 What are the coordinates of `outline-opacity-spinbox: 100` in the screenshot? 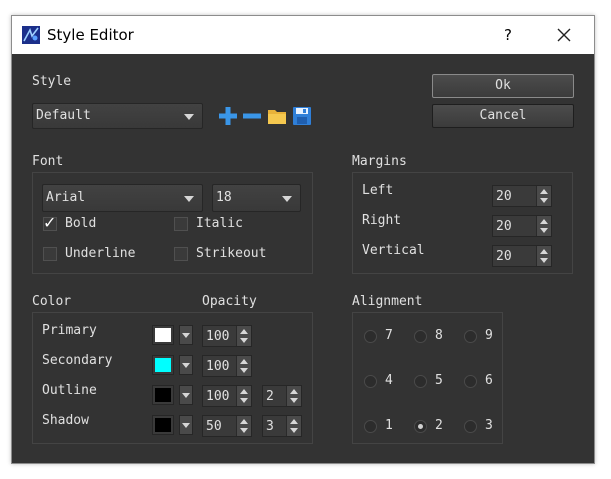 It's located at (227, 396).